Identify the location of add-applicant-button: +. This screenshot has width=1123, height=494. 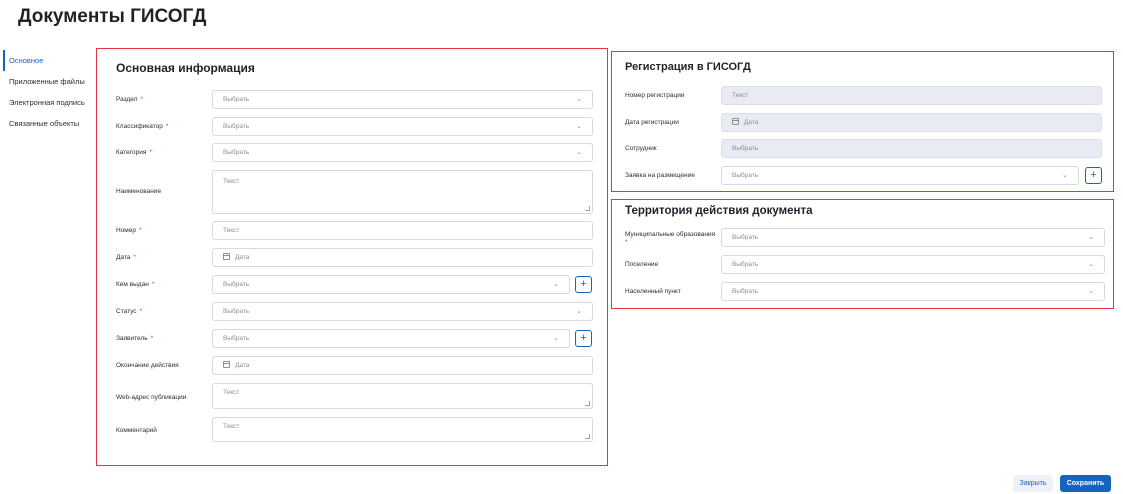
(583, 338).